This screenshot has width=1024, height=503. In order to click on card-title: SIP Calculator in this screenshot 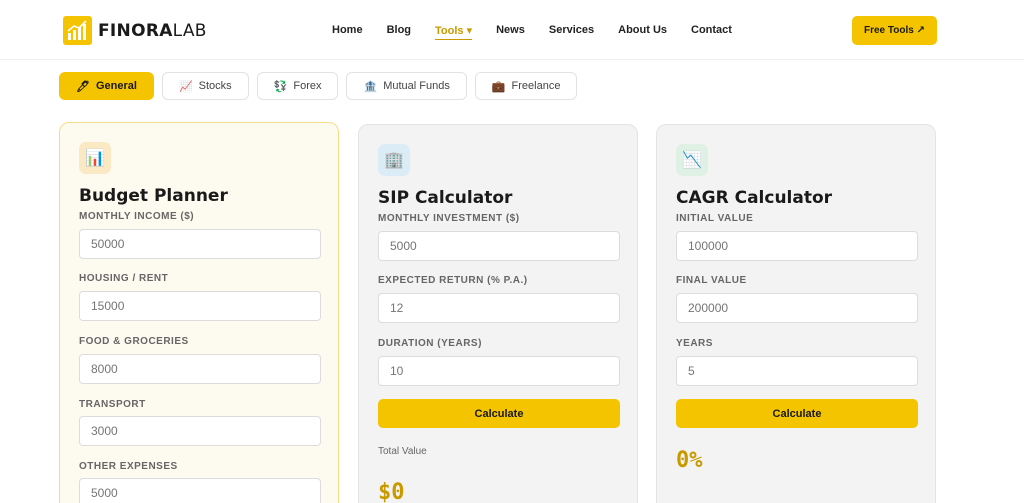, I will do `click(445, 198)`.